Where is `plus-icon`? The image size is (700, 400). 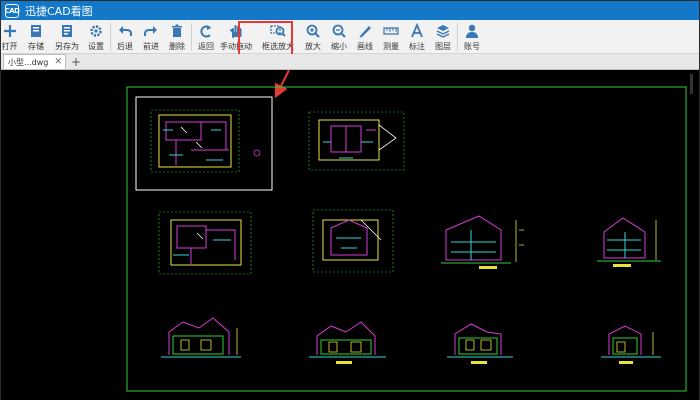 plus-icon is located at coordinates (9, 31).